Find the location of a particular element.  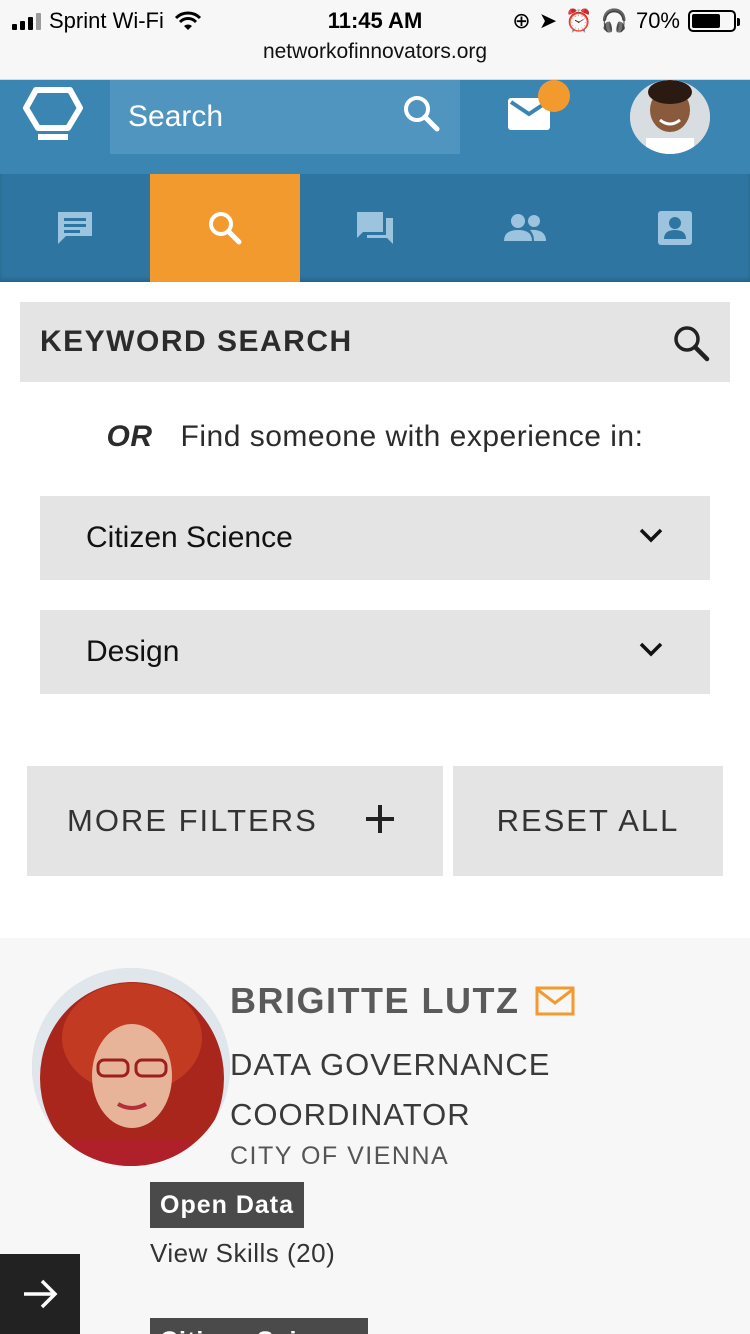

skill-tag: Citizen Science is located at coordinates (259, 1326).